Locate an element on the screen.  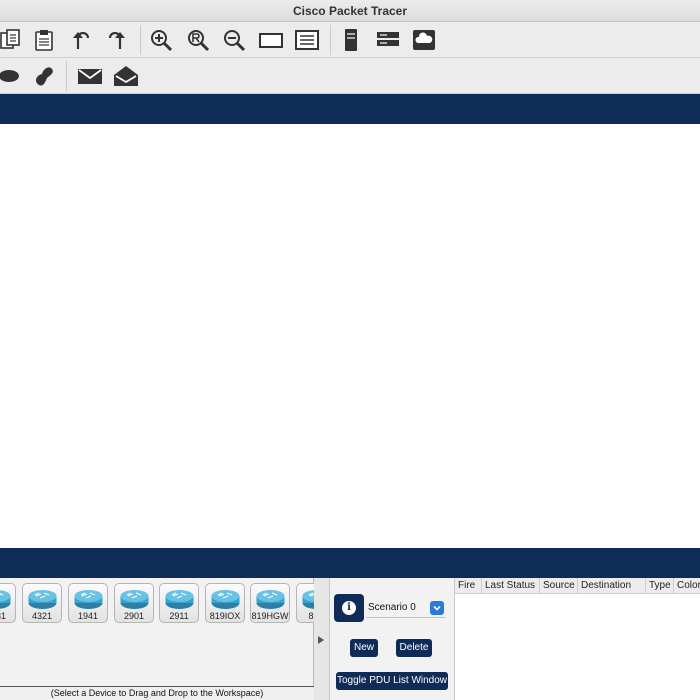
drawing-palette-icon is located at coordinates (271, 40).